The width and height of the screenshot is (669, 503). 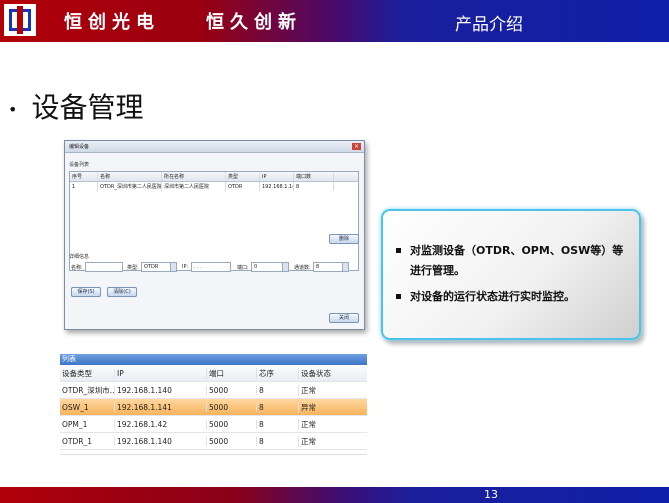 I want to click on col-header: 序号, so click(x=84, y=176).